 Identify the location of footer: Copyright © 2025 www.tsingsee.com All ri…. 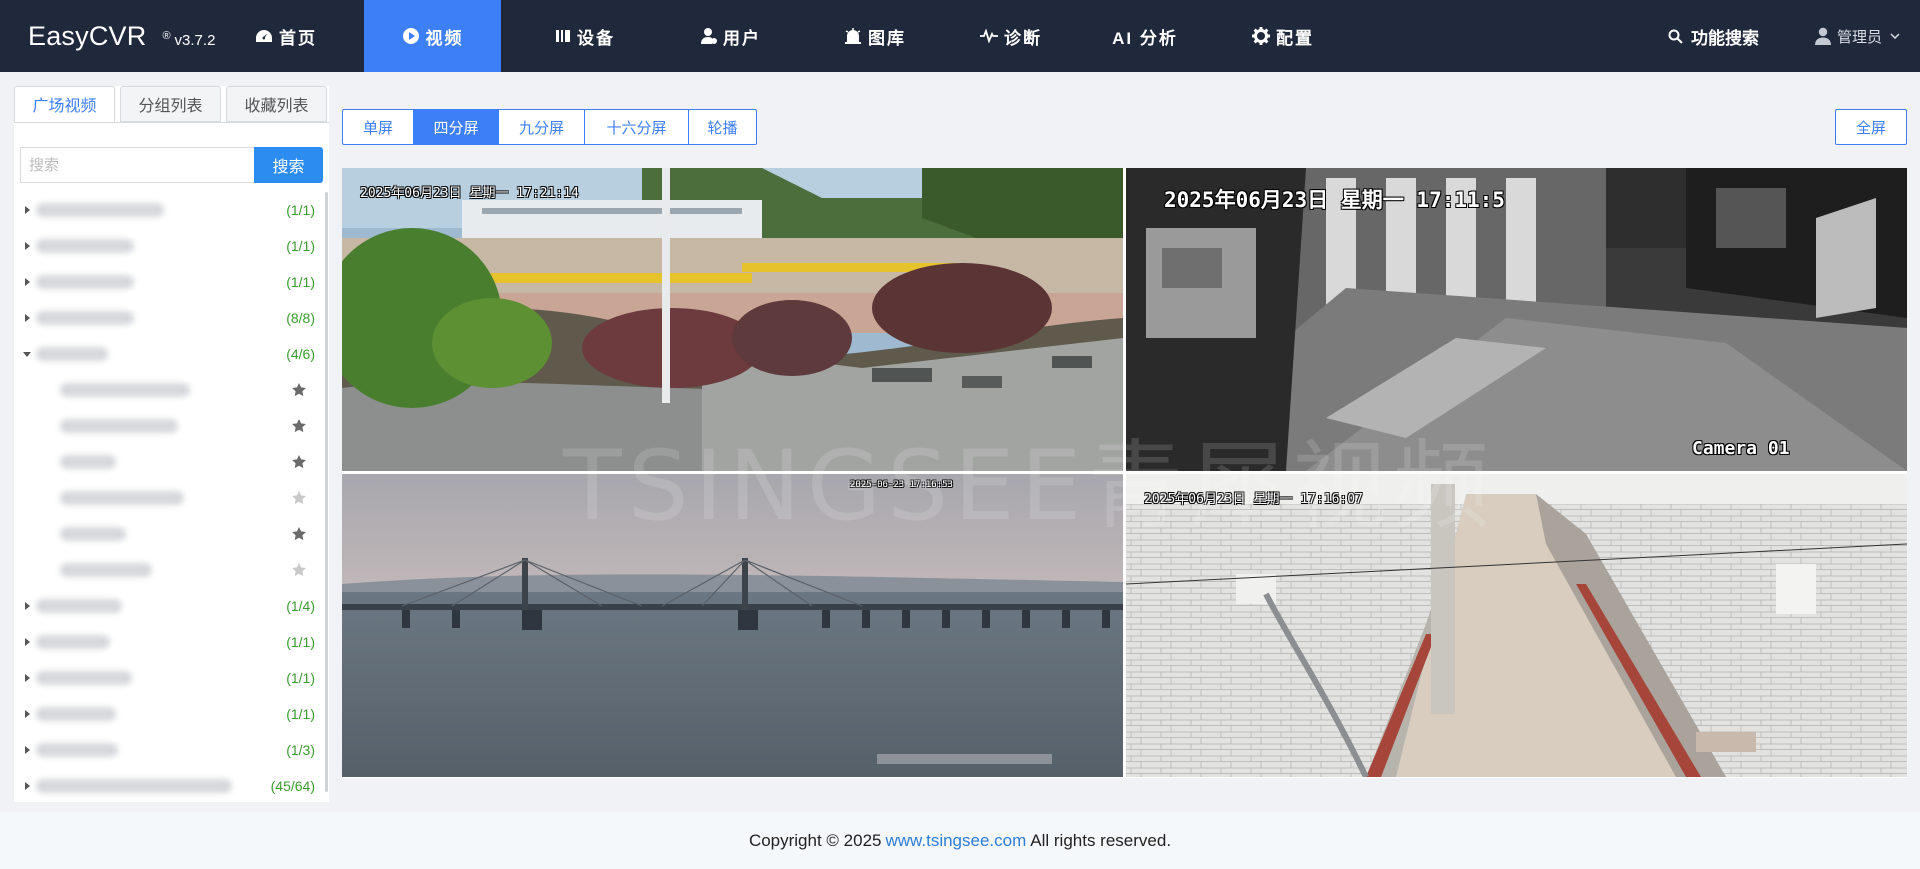
(960, 840).